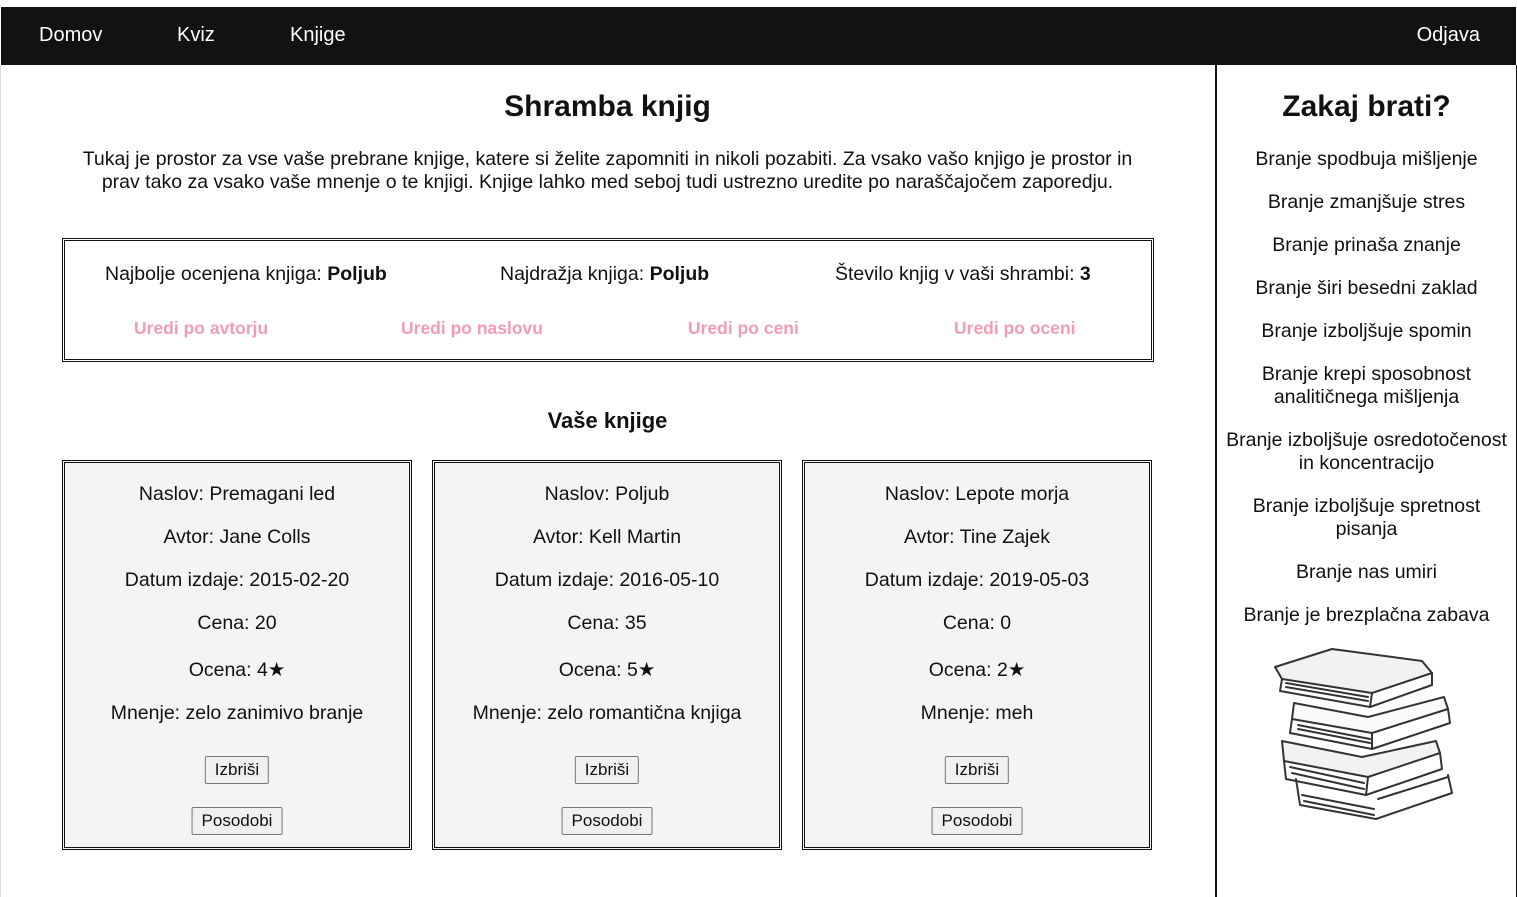 This screenshot has height=897, width=1517. I want to click on favorite-value: Poljub, so click(679, 274).